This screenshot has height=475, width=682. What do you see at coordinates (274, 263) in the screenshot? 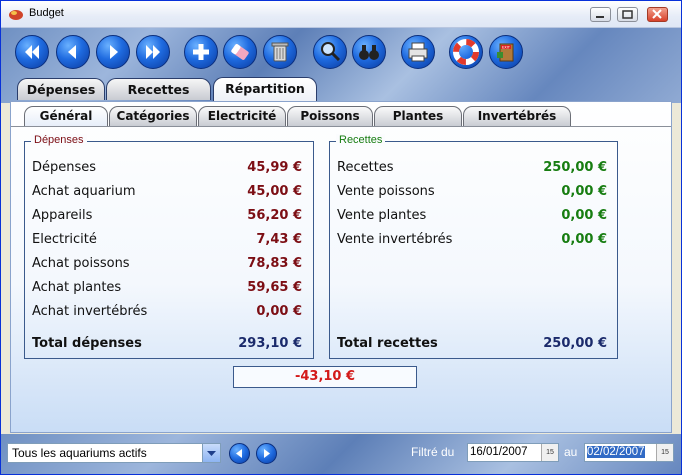
I see `row-value: 78,83 €` at bounding box center [274, 263].